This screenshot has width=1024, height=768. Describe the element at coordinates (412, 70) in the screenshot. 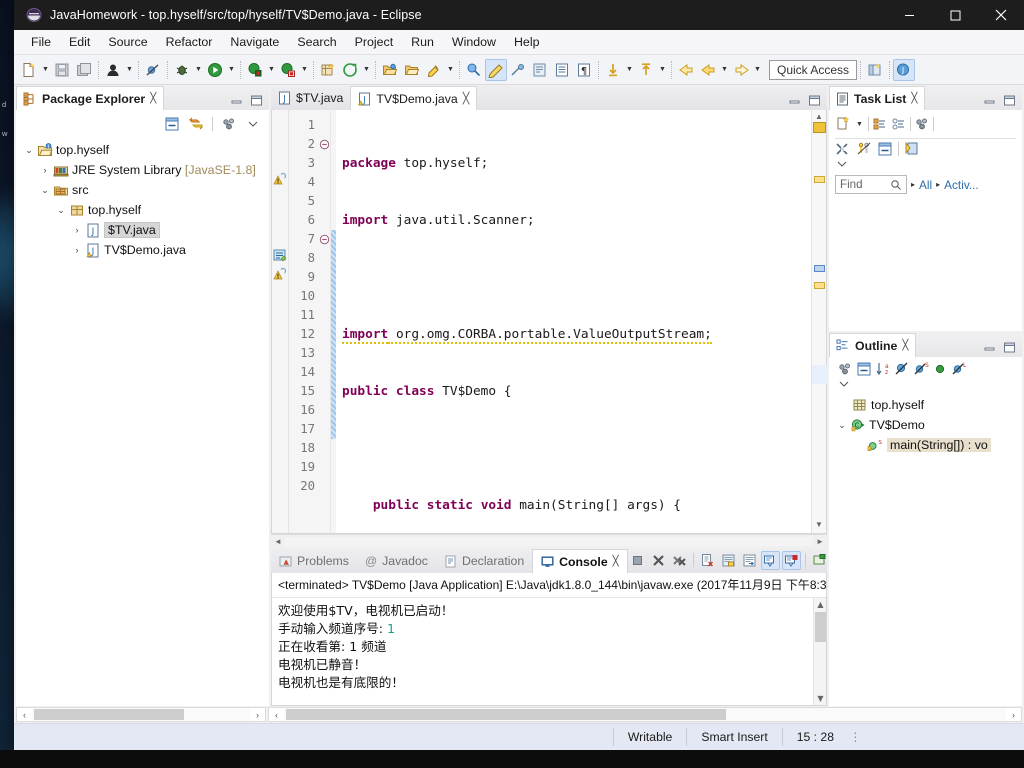

I see `open-task-icon` at that location.